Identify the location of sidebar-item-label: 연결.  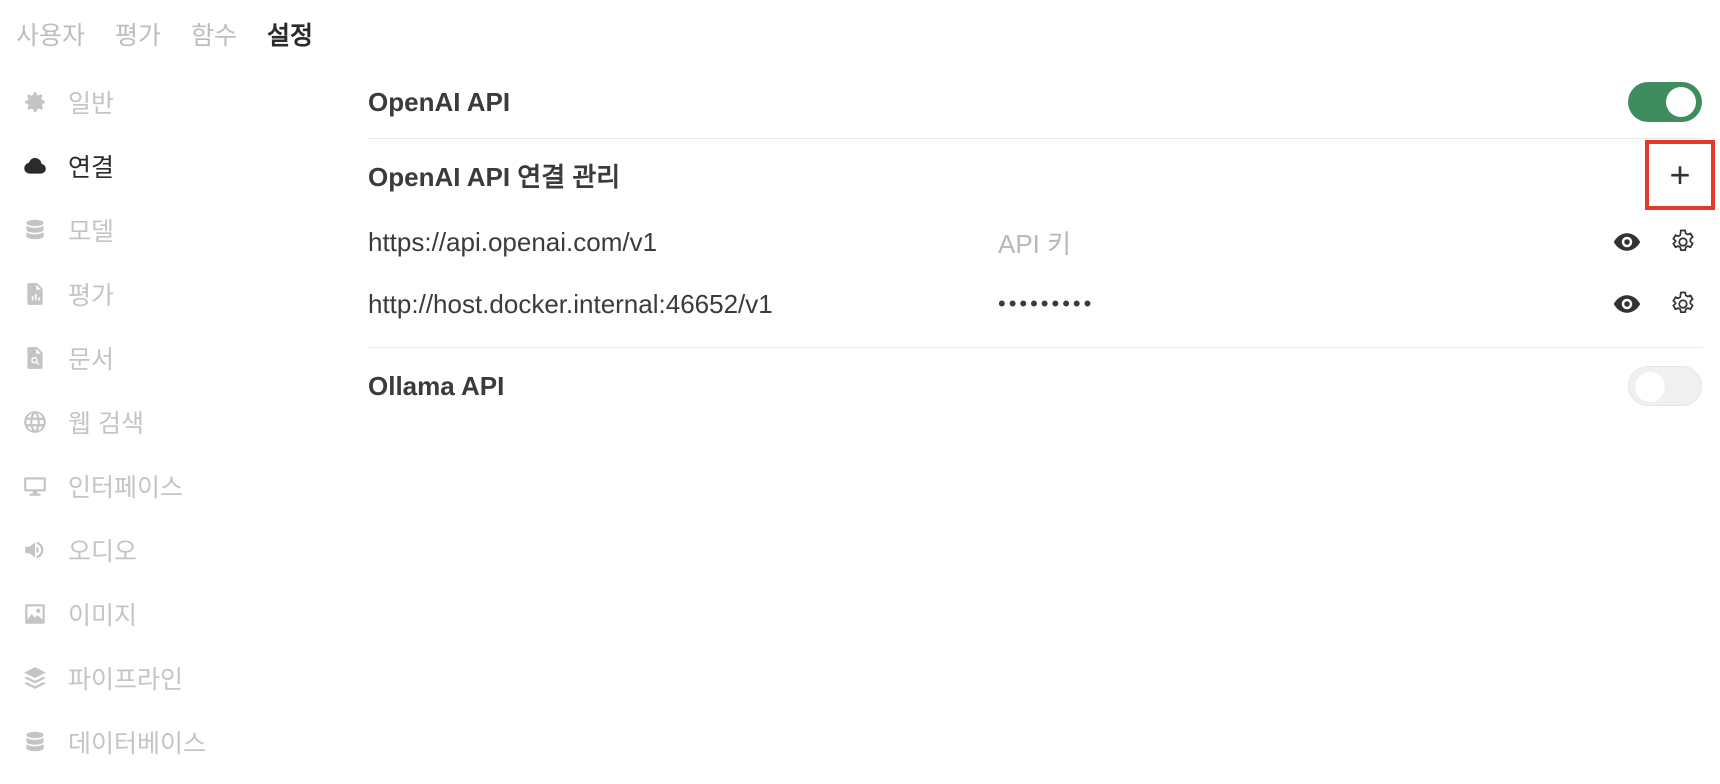
(91, 168).